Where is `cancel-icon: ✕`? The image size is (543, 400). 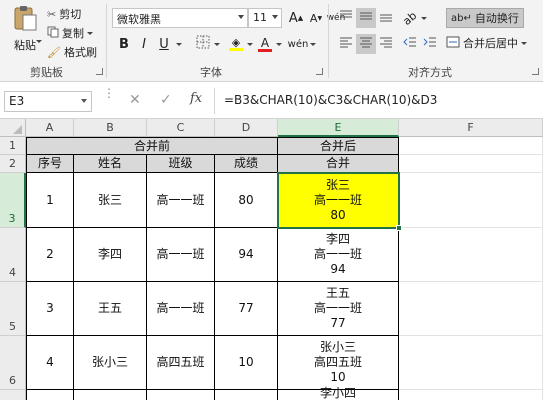 cancel-icon: ✕ is located at coordinates (135, 100).